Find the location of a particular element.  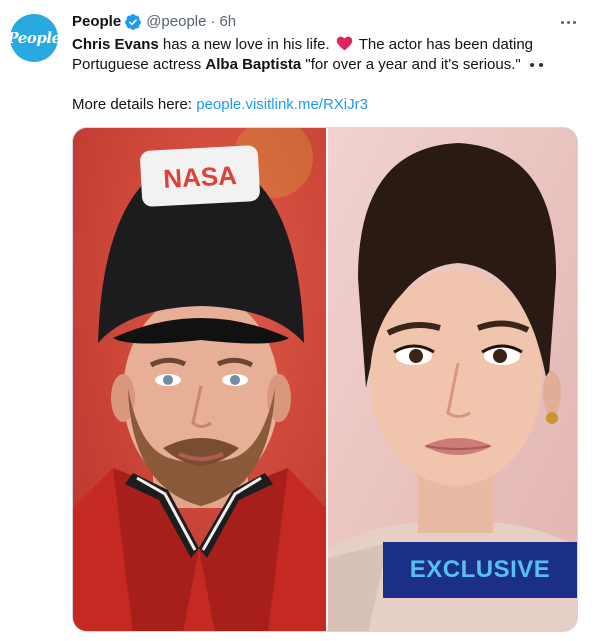

text-segment: The actor has been dating is located at coordinates (444, 44).